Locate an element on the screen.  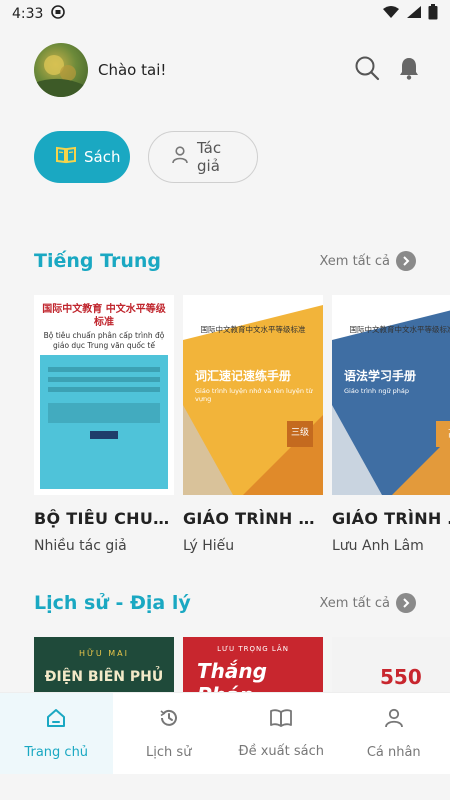
nav-history-label: Lịch sử is located at coordinates (169, 752).